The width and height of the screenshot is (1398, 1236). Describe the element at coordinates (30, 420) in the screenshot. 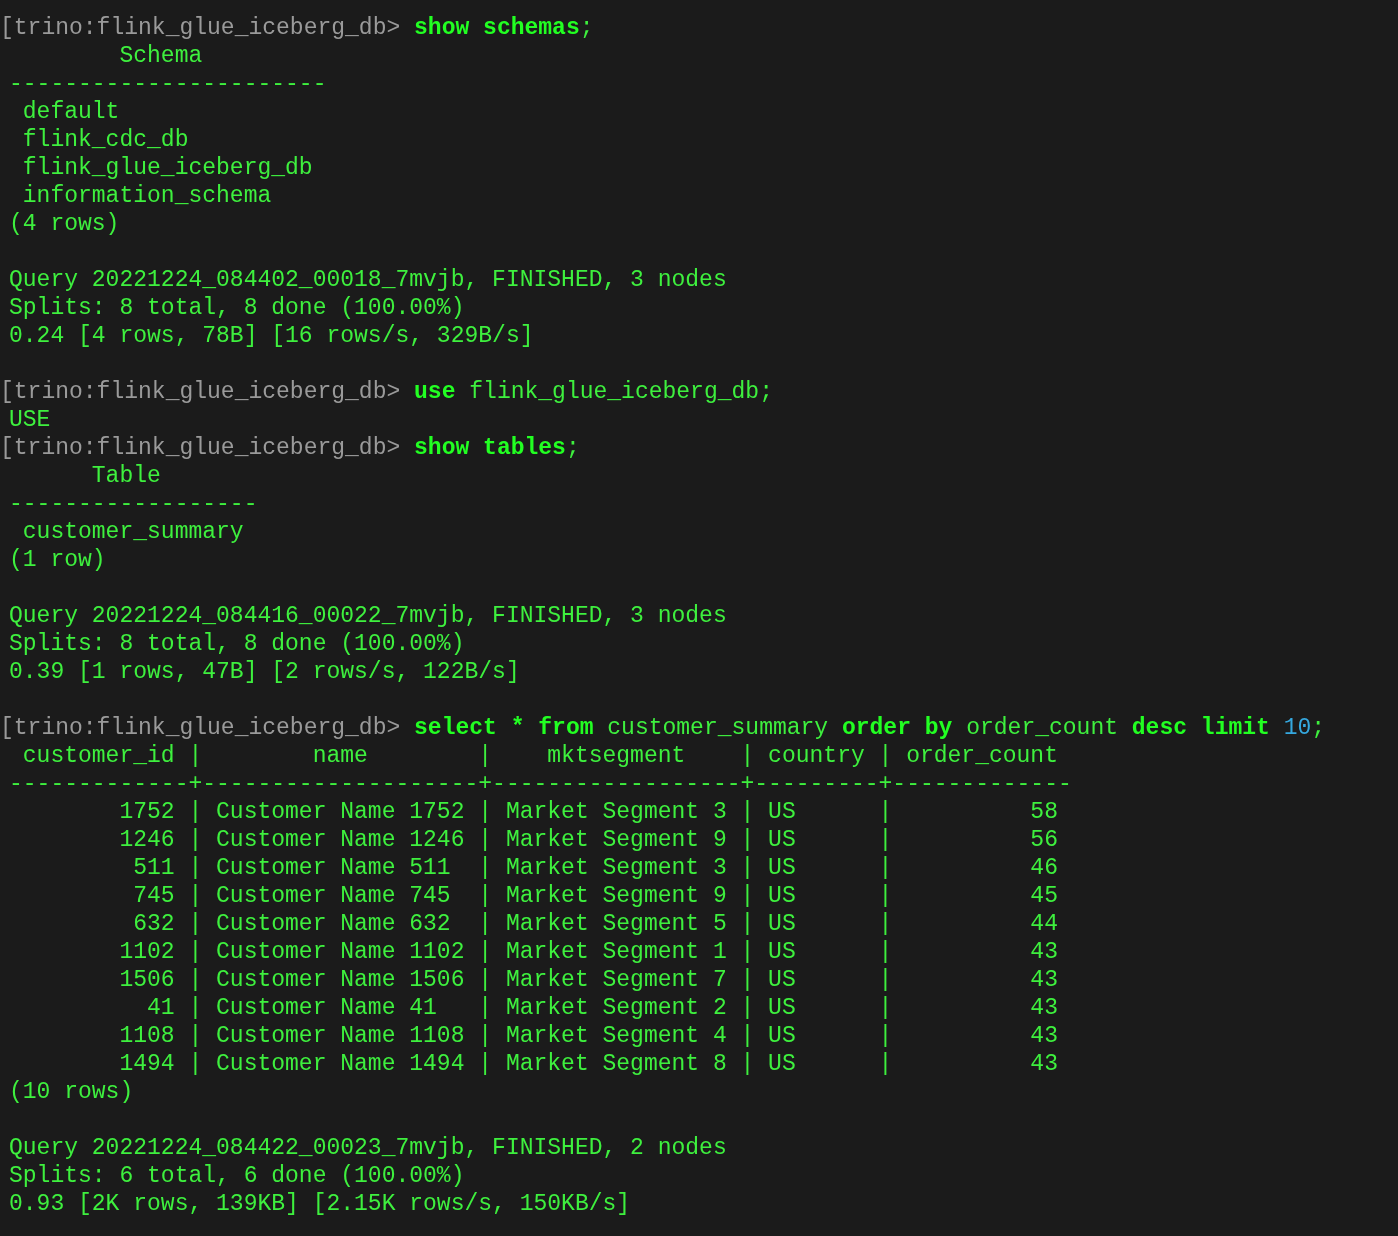

I see `output-line: USE` at that location.